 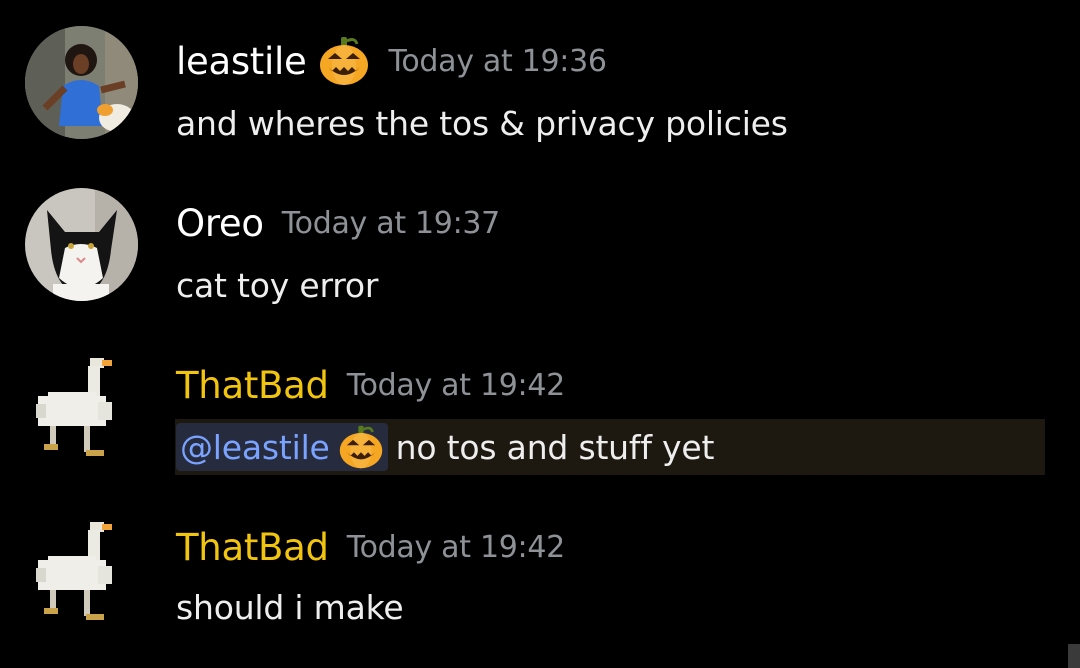 I want to click on mention-label: @leastile, so click(x=255, y=447).